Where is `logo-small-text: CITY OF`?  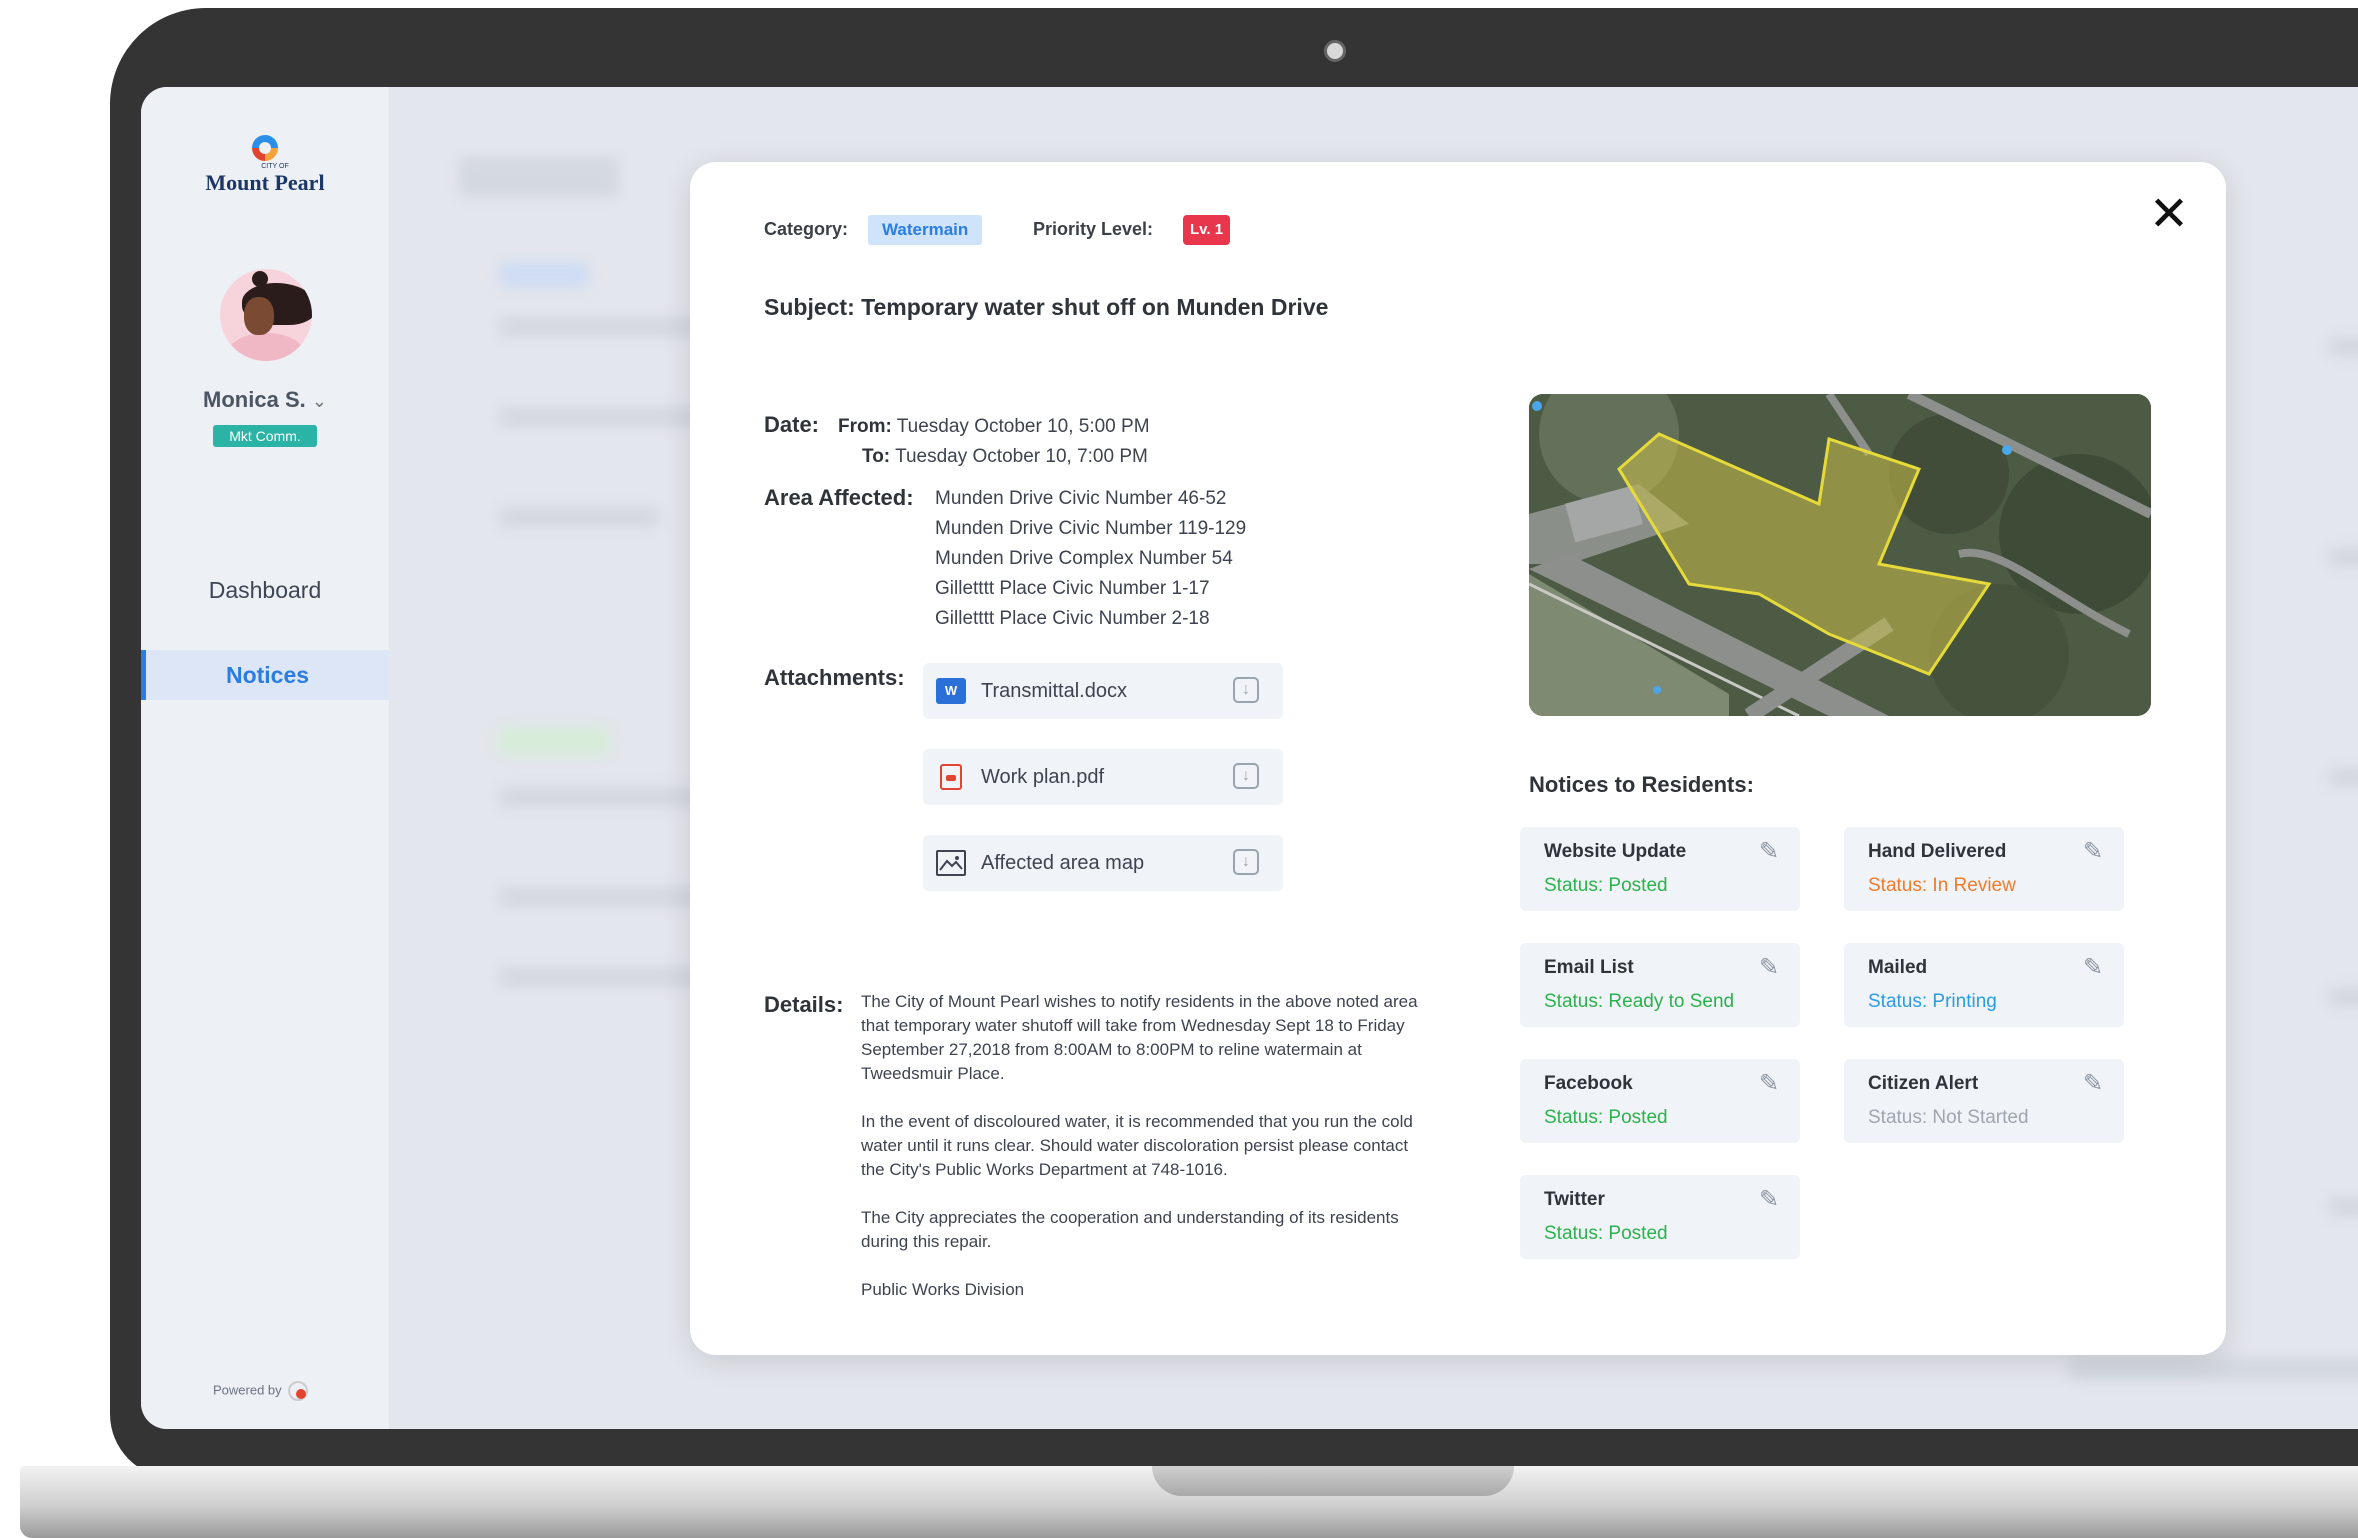 logo-small-text: CITY OF is located at coordinates (275, 166).